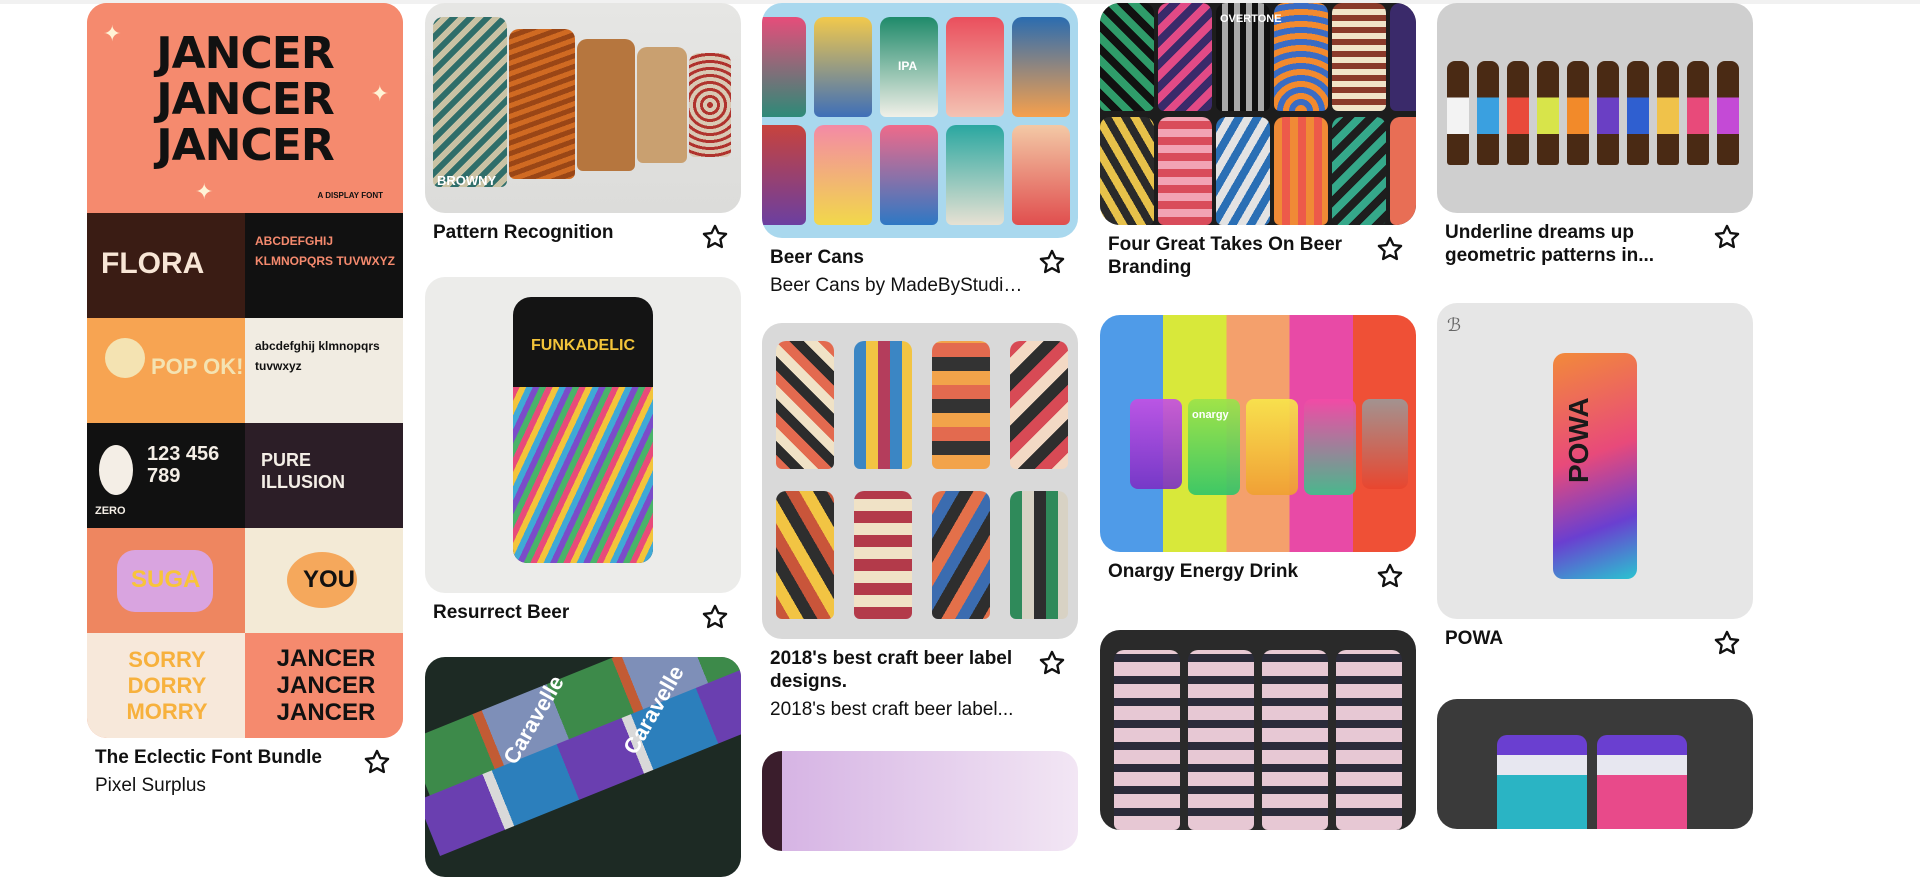 The height and width of the screenshot is (877, 1920). I want to click on font-tile: JANCER JANCER JANCER, so click(324, 685).